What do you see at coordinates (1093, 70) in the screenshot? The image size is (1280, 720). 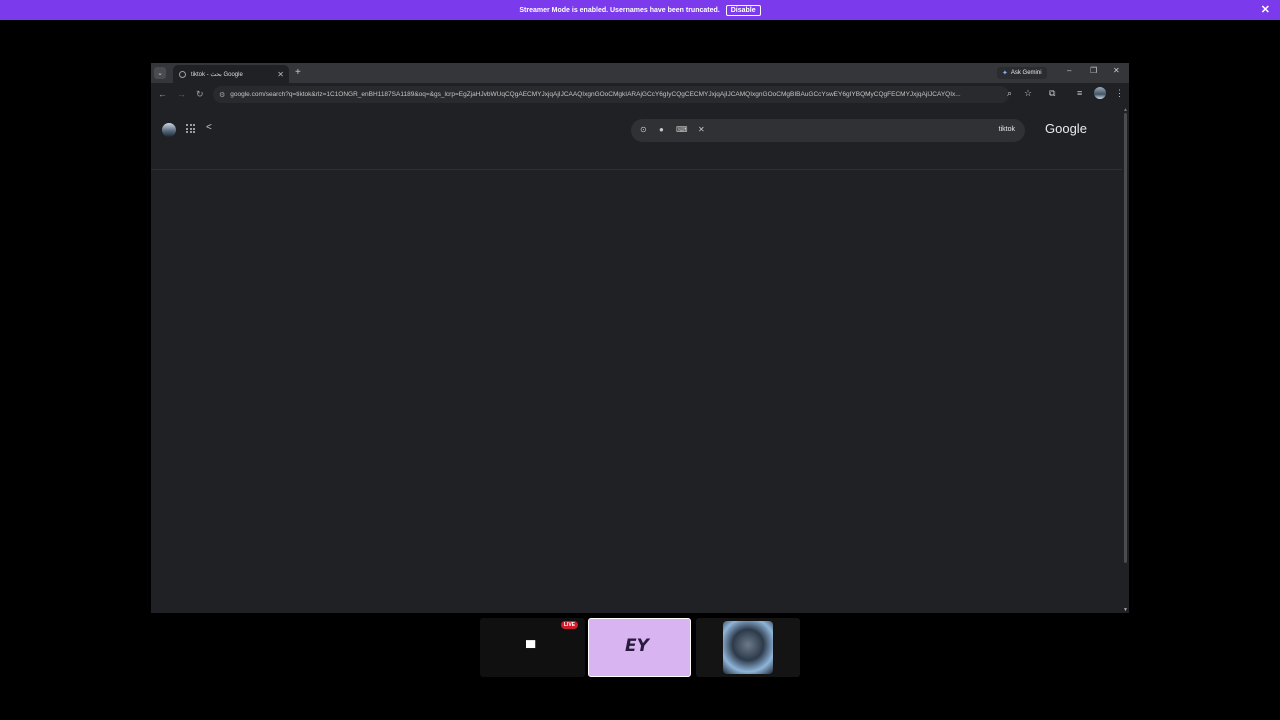 I see `restore-button: ❐` at bounding box center [1093, 70].